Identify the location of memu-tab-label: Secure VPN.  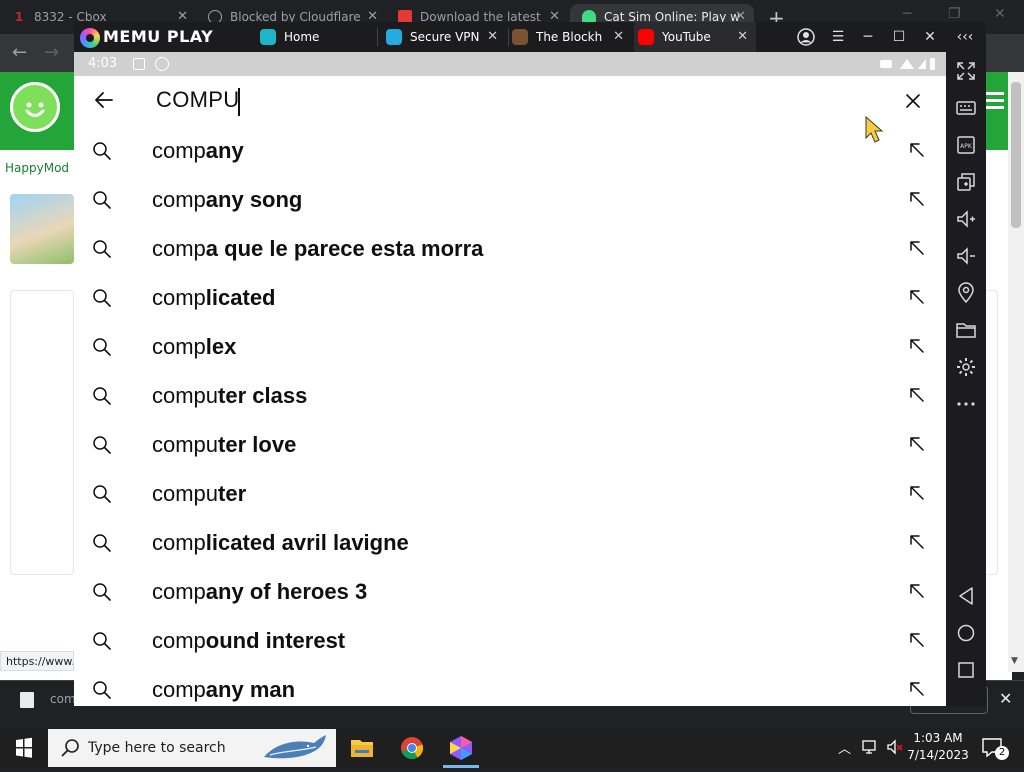
(445, 37).